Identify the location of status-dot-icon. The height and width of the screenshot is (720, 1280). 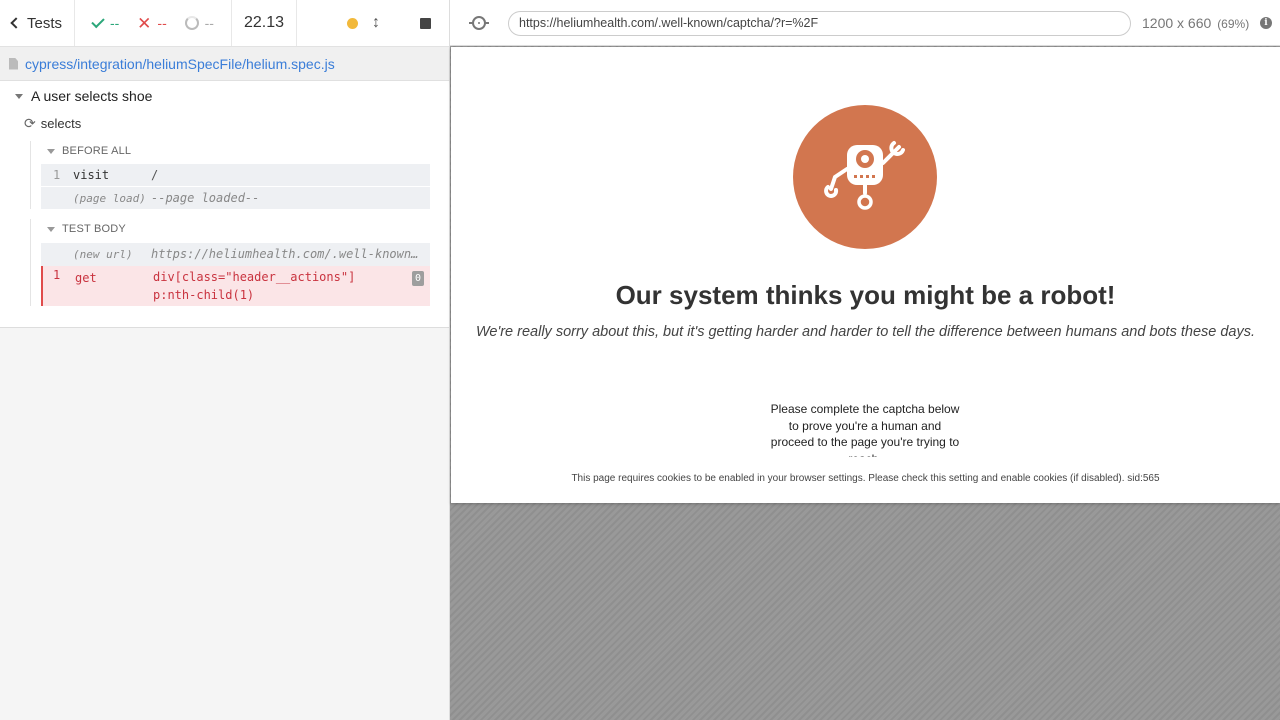
(352, 23).